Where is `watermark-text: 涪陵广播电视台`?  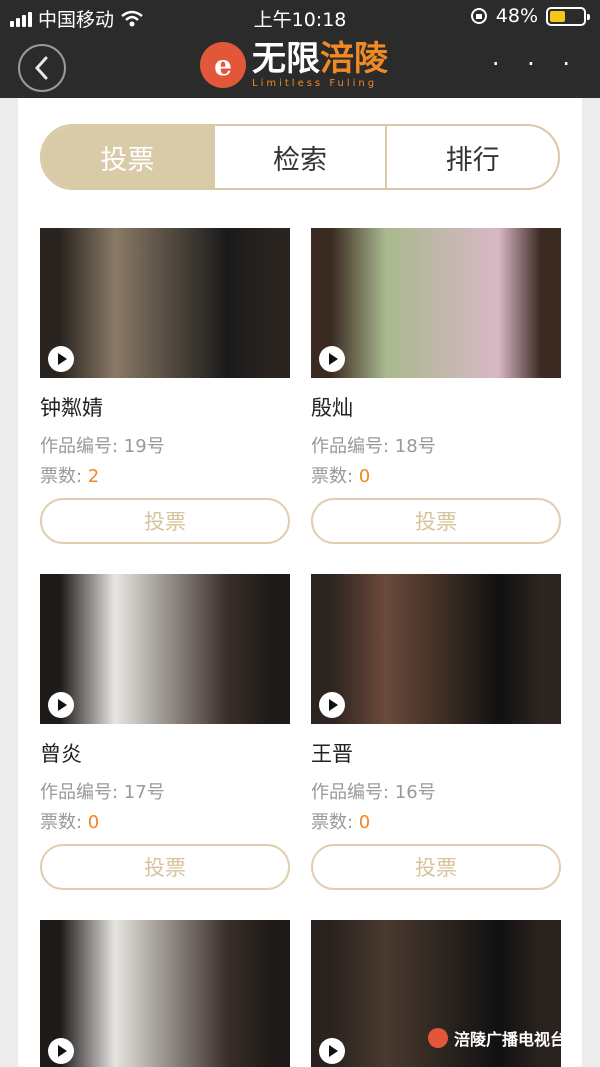 watermark-text: 涪陵广播电视台 is located at coordinates (510, 1039).